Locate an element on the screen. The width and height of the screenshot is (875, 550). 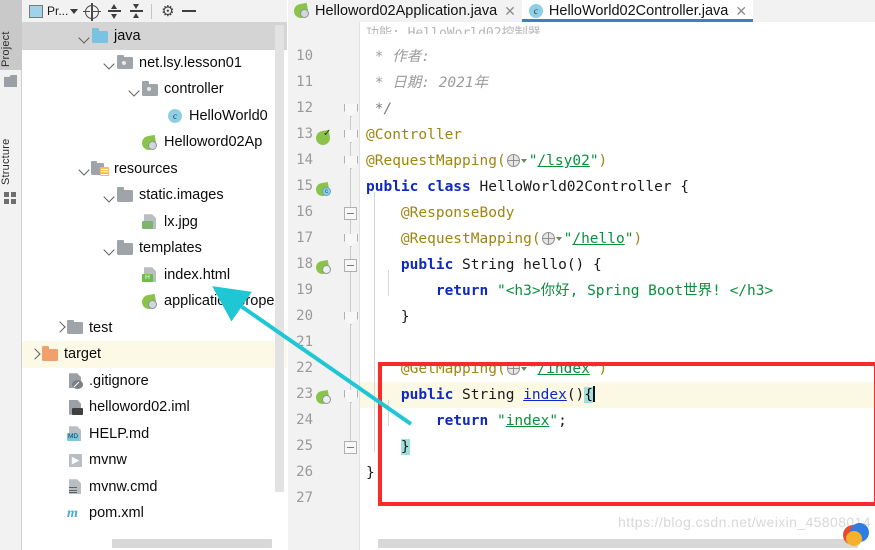
tree-item-mvnw: ▶ mvnw is located at coordinates (154, 460).